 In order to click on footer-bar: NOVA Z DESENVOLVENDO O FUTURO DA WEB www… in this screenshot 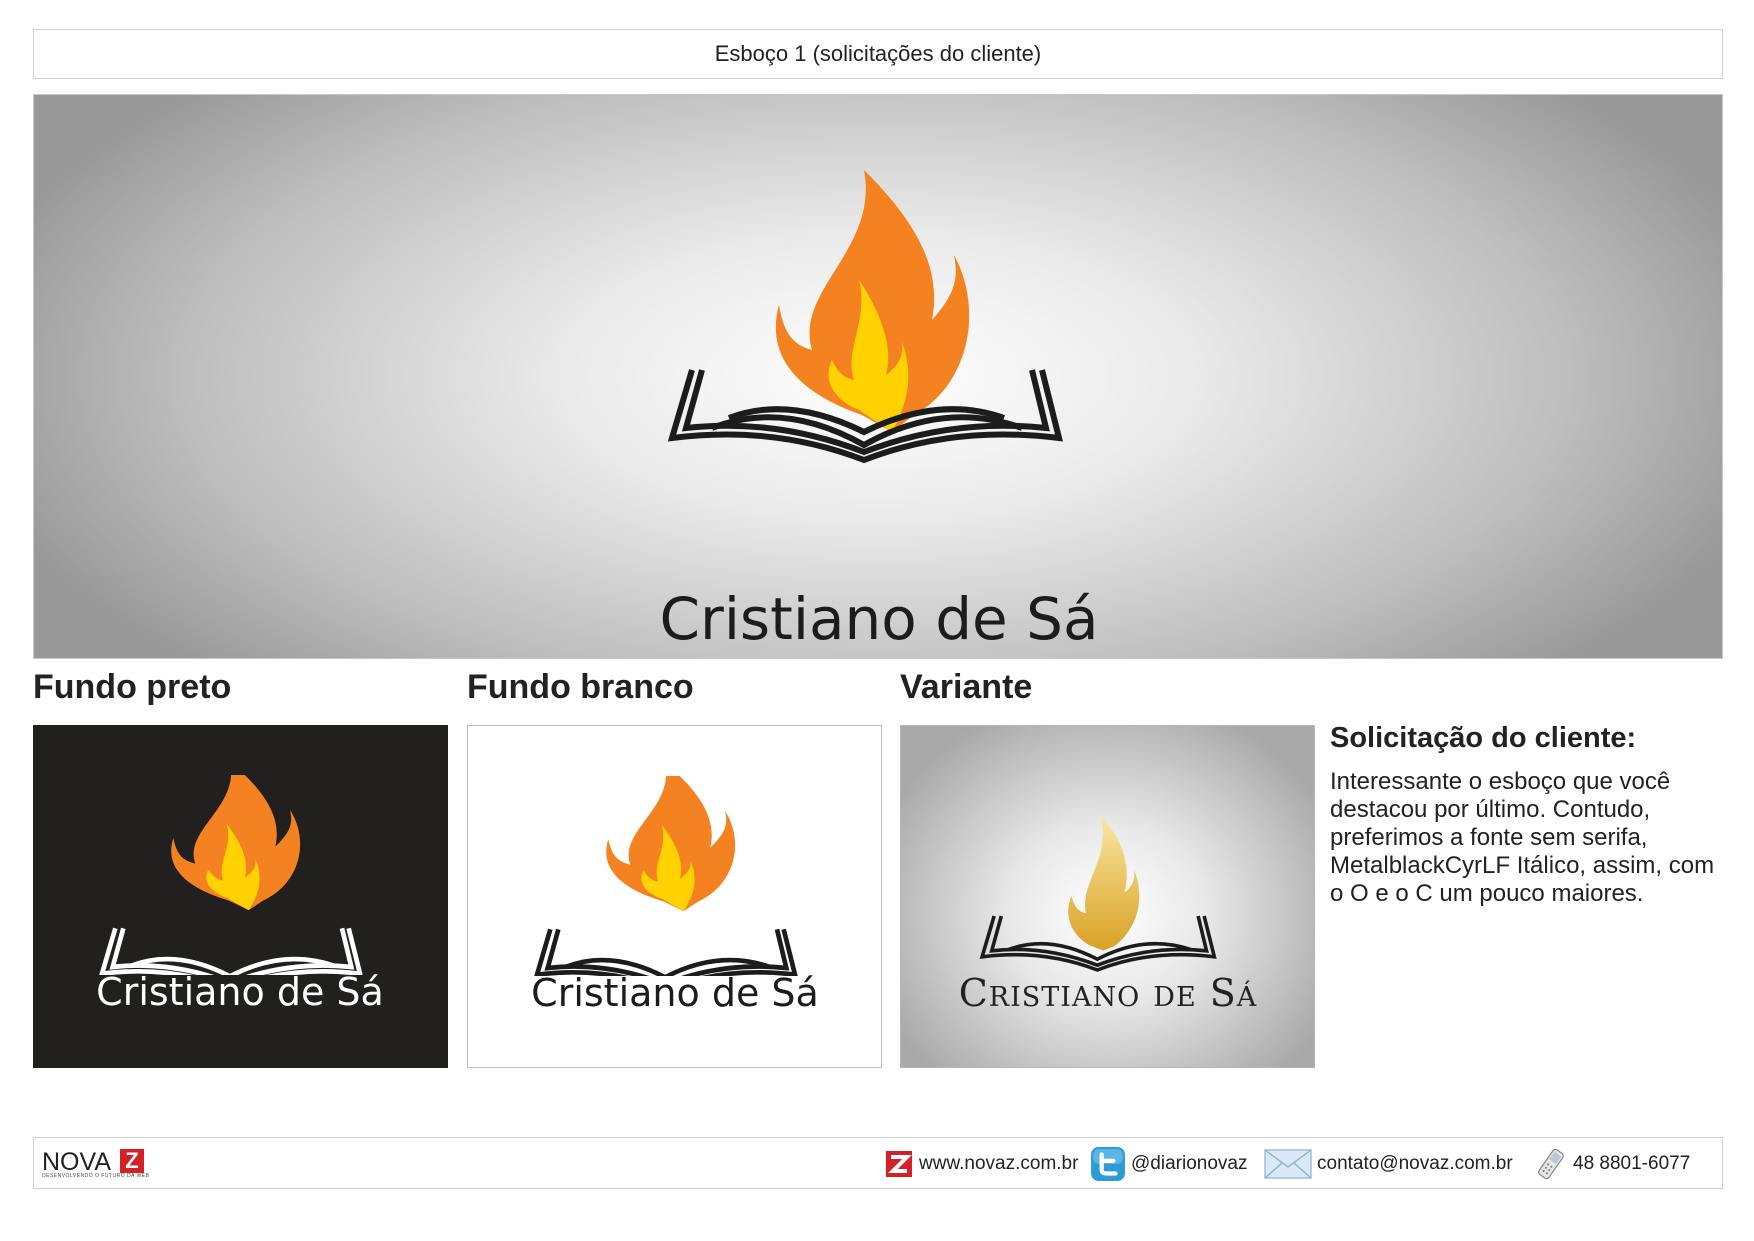, I will do `click(878, 1163)`.